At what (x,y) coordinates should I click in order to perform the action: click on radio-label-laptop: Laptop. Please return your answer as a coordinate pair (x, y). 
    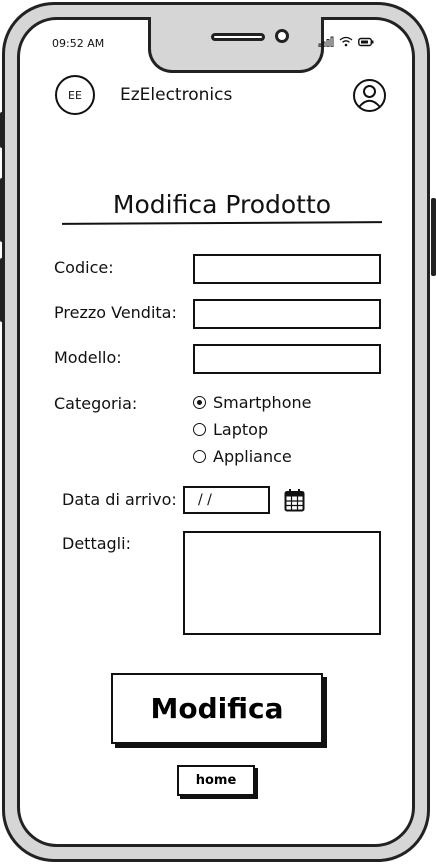
    Looking at the image, I should click on (241, 429).